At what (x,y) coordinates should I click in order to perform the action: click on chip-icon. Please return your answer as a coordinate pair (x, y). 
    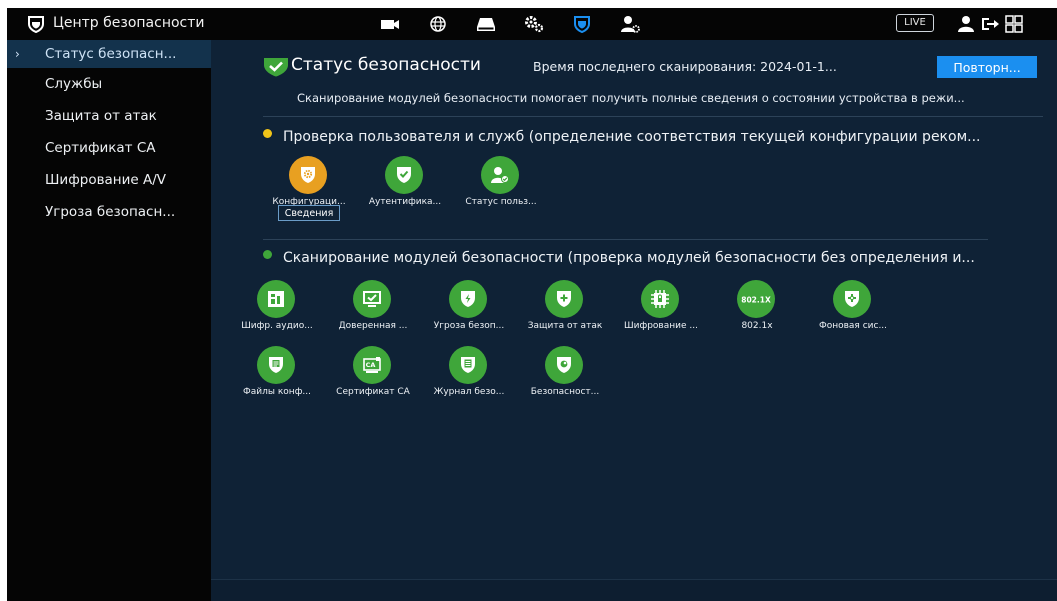
    Looking at the image, I should click on (660, 299).